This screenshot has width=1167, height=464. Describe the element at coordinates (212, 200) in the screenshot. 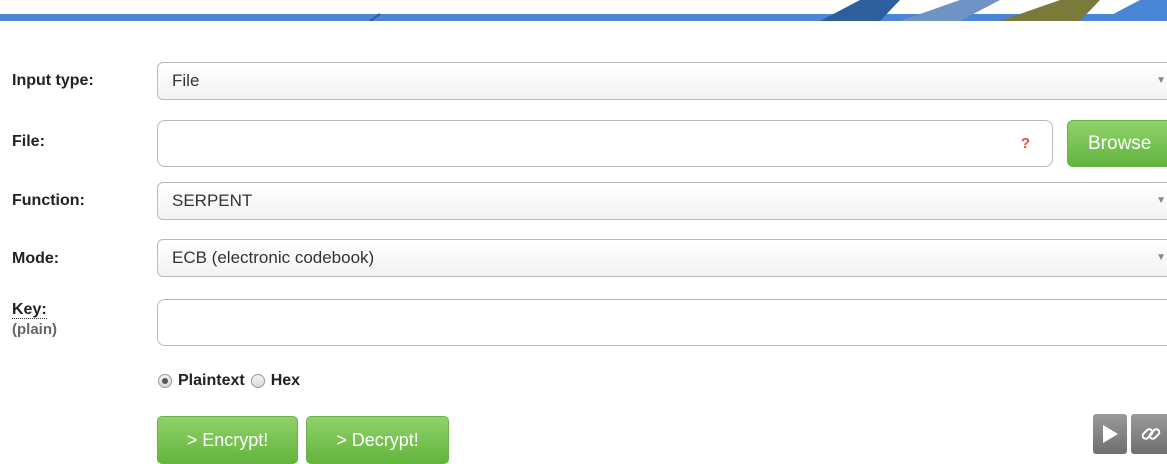

I see `function-value: SERPENT` at that location.